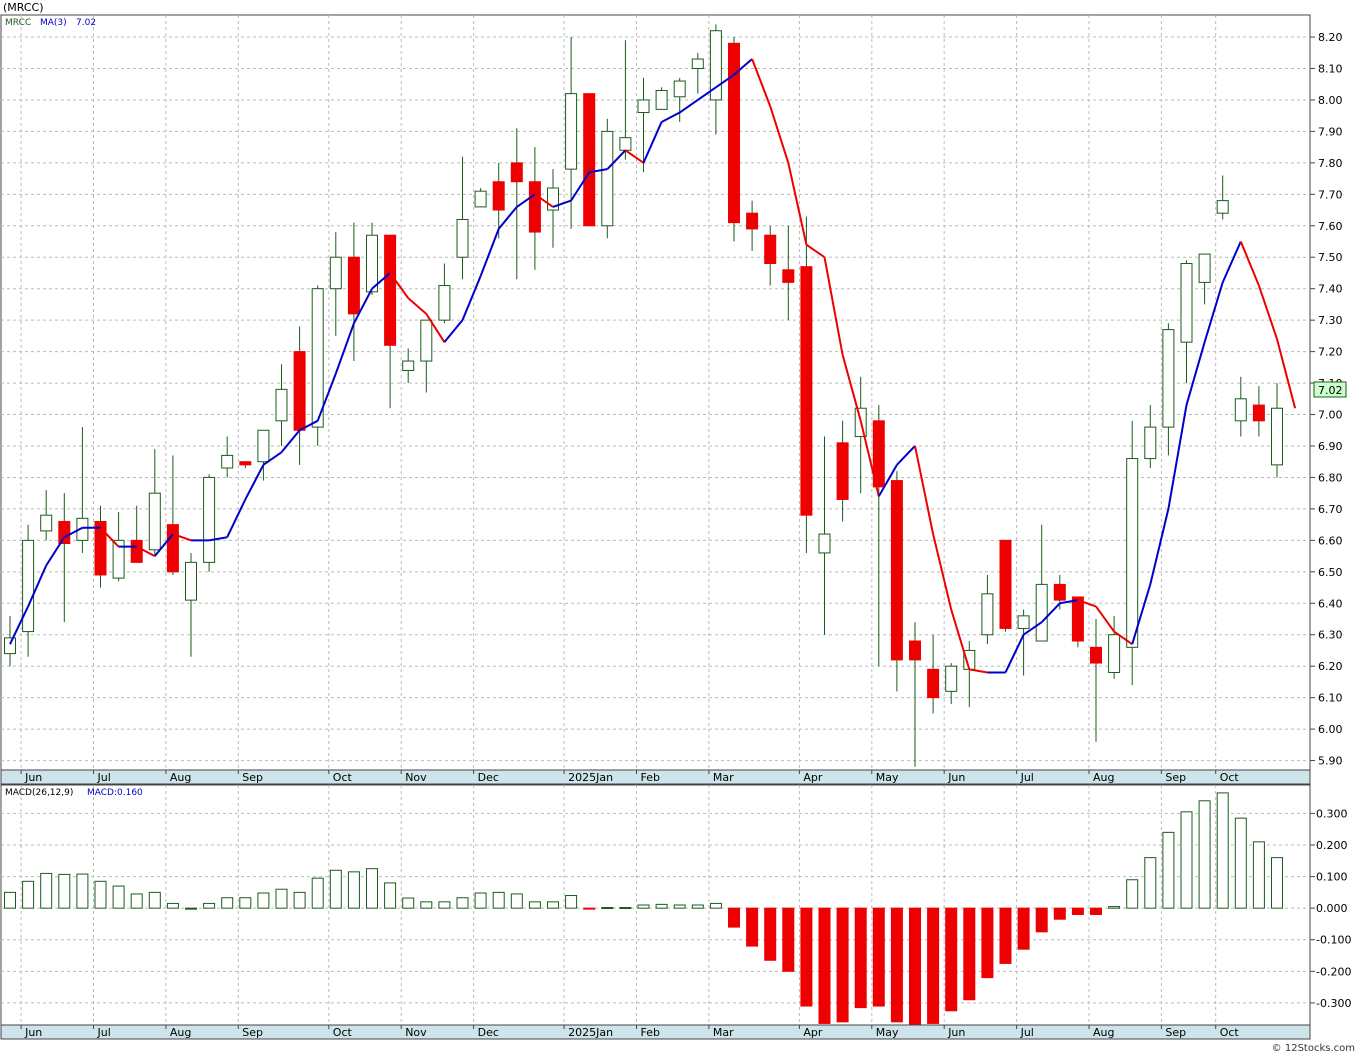  Describe the element at coordinates (23, 7) in the screenshot. I see `chart-header-title: (MRCC)` at that location.